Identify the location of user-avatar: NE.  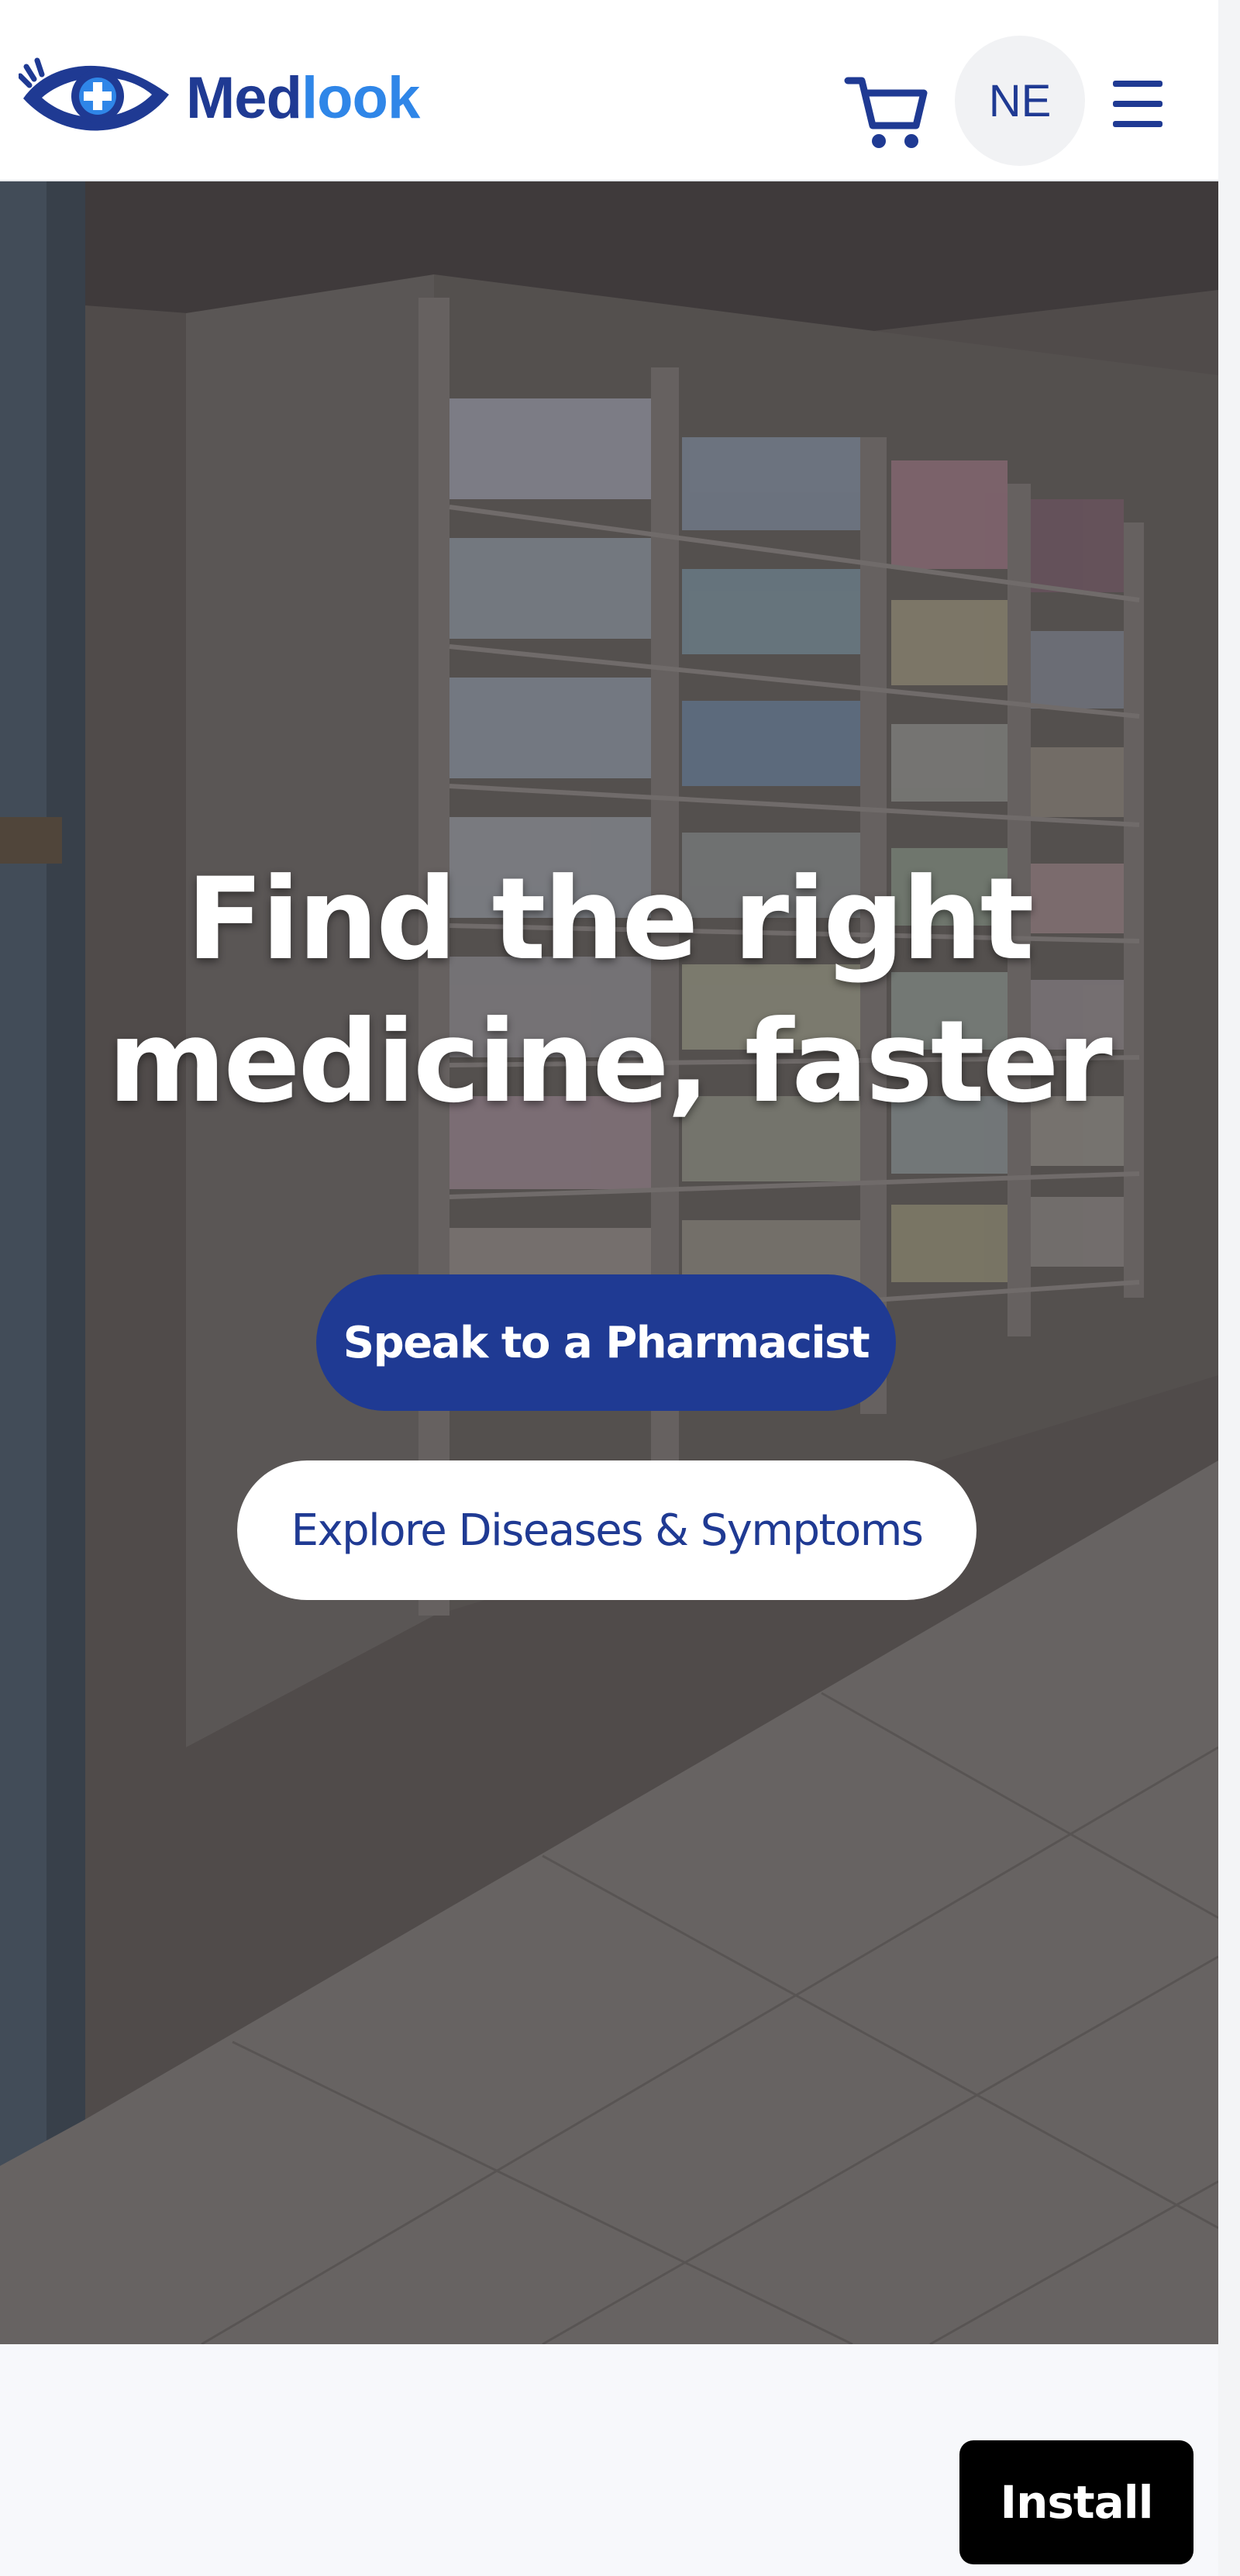
(1020, 101).